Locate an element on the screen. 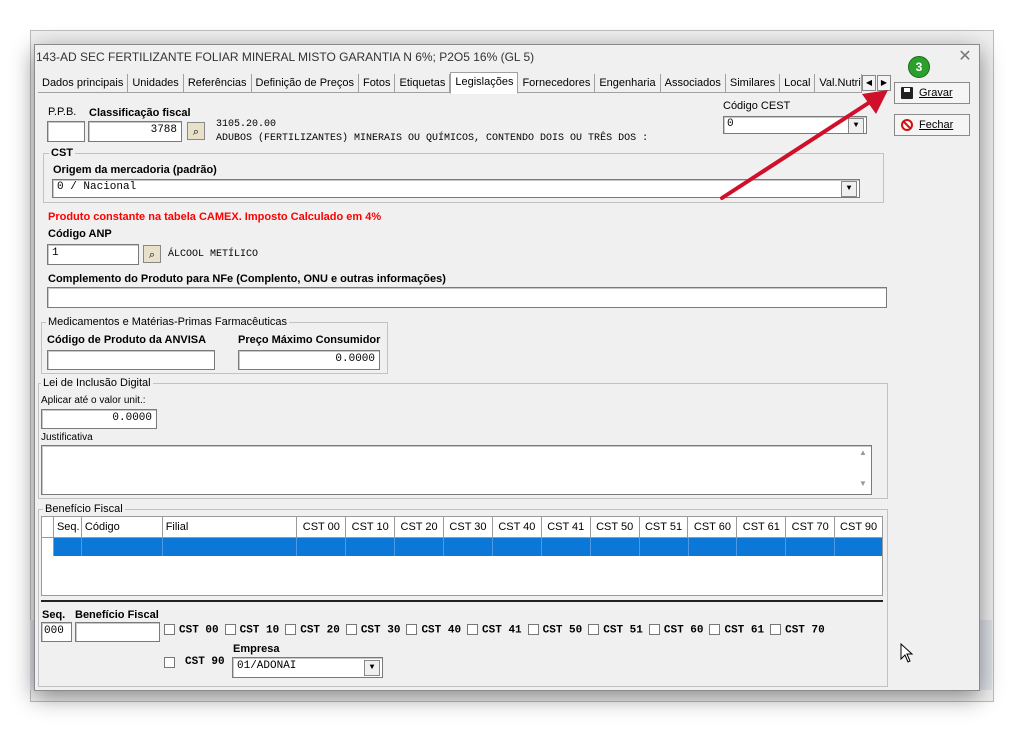 This screenshot has width=1024, height=729. check-cst00: CST 00 is located at coordinates (191, 630).